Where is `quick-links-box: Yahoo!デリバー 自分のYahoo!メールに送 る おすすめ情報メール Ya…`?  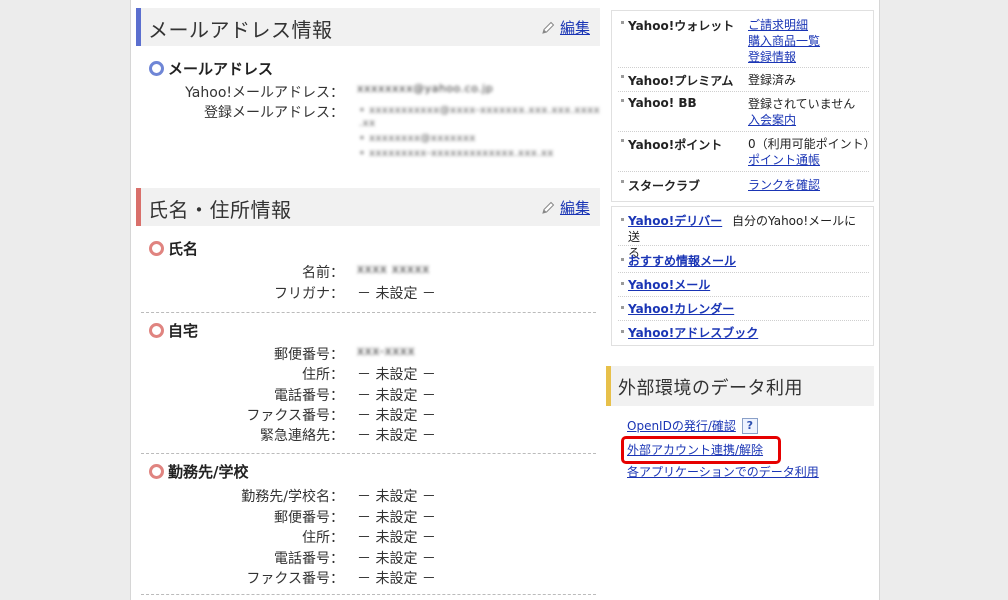 quick-links-box: Yahoo!デリバー 自分のYahoo!メールに送 る おすすめ情報メール Ya… is located at coordinates (742, 276).